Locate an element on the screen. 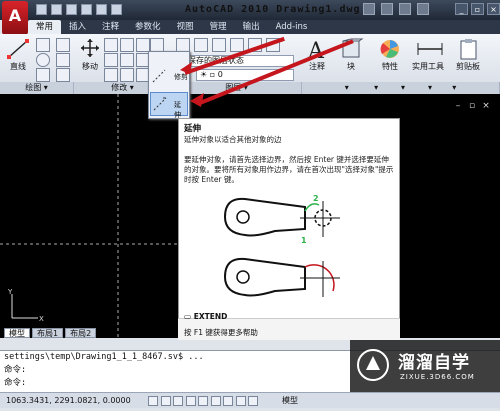  clipboard-label: 剪贴板 is located at coordinates (468, 66).